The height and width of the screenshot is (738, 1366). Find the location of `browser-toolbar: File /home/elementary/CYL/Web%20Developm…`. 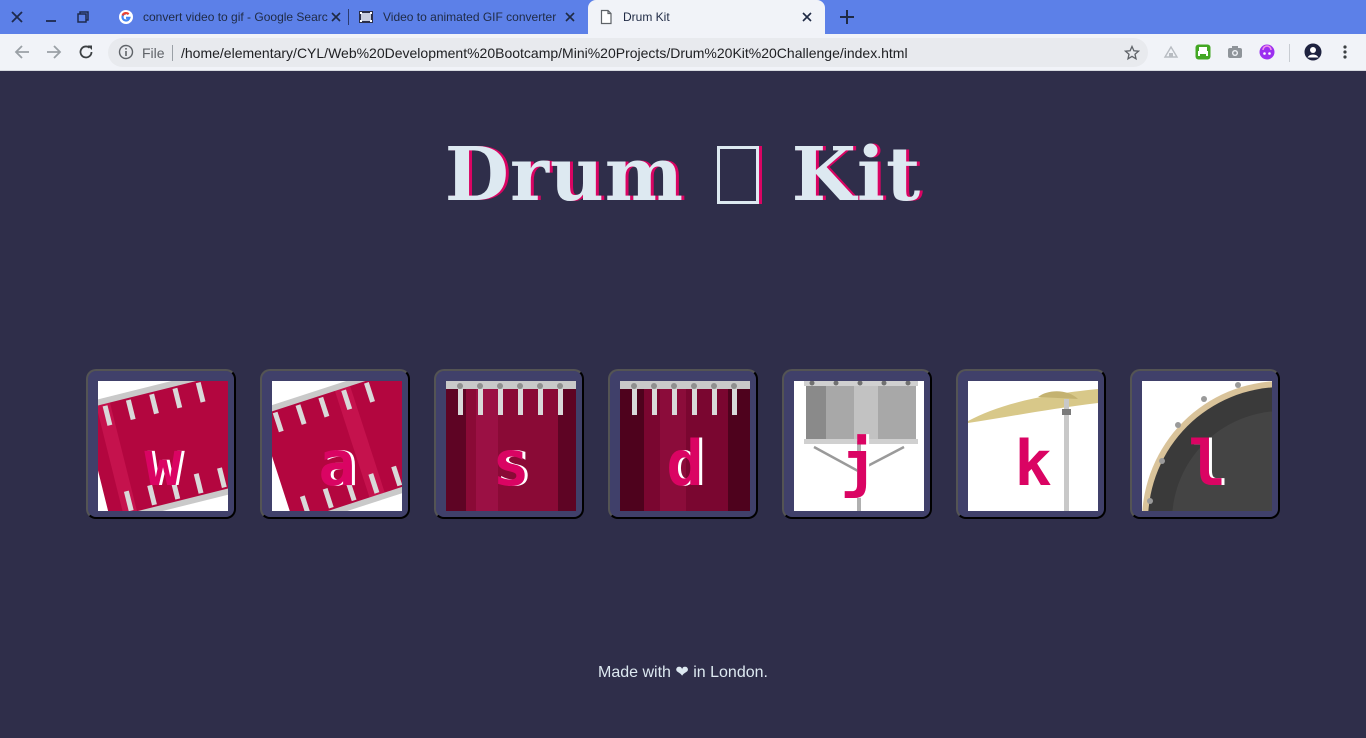

browser-toolbar: File /home/elementary/CYL/Web%20Developm… is located at coordinates (683, 52).